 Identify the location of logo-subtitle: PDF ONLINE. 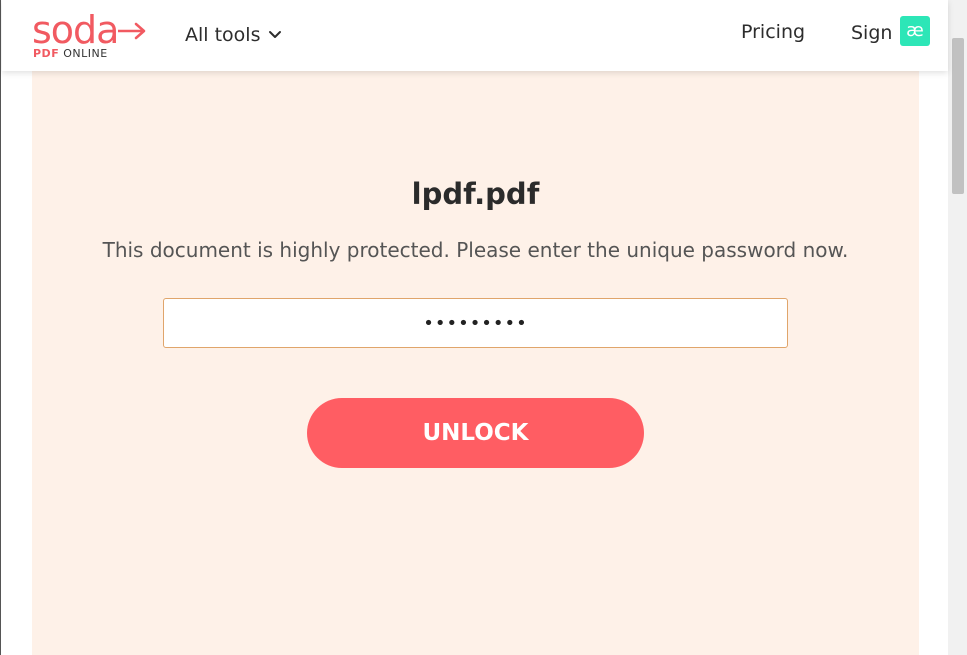
(70, 53).